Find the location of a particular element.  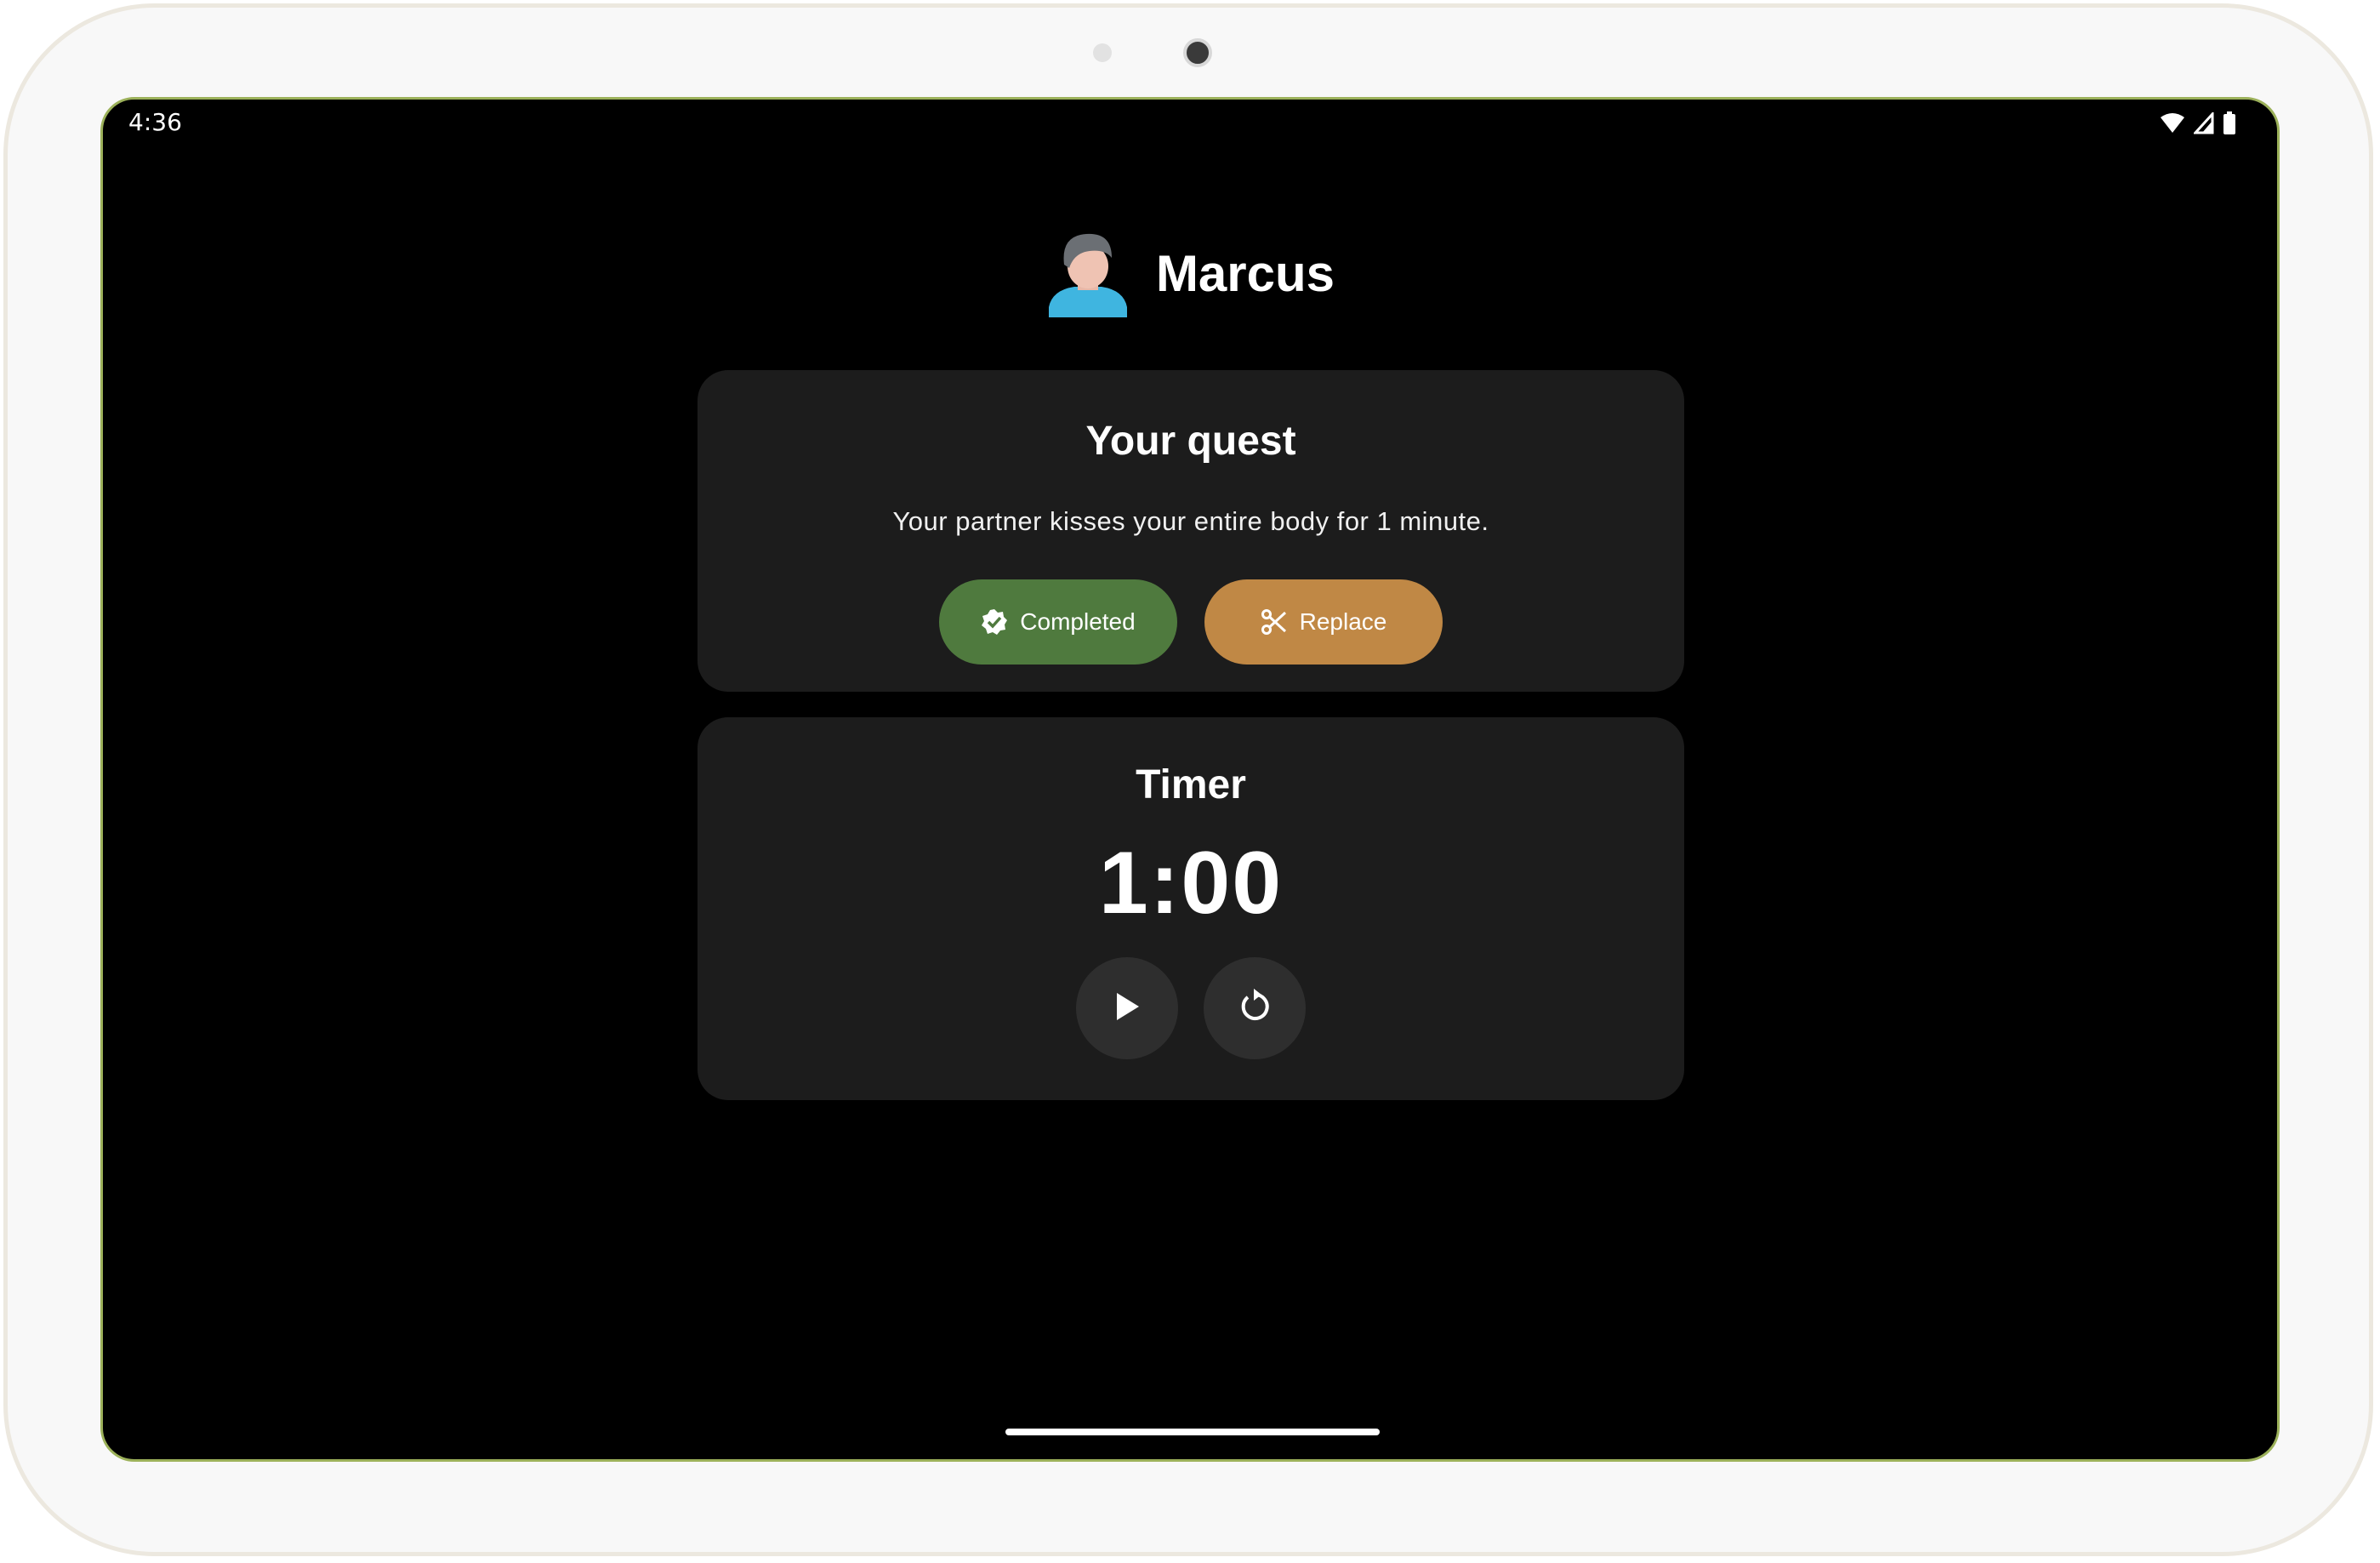

status-icons is located at coordinates (2198, 123).